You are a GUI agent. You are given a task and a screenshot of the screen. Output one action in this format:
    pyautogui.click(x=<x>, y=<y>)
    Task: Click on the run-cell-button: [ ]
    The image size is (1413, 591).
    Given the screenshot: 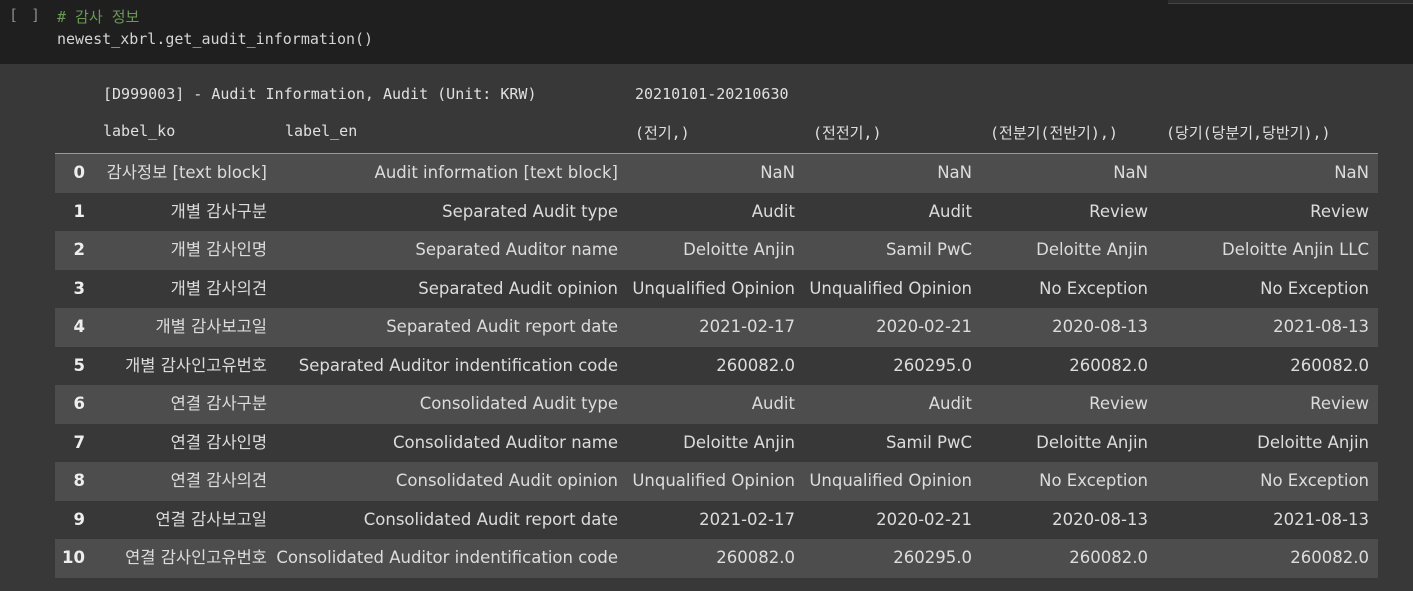 What is the action you would take?
    pyautogui.click(x=25, y=15)
    